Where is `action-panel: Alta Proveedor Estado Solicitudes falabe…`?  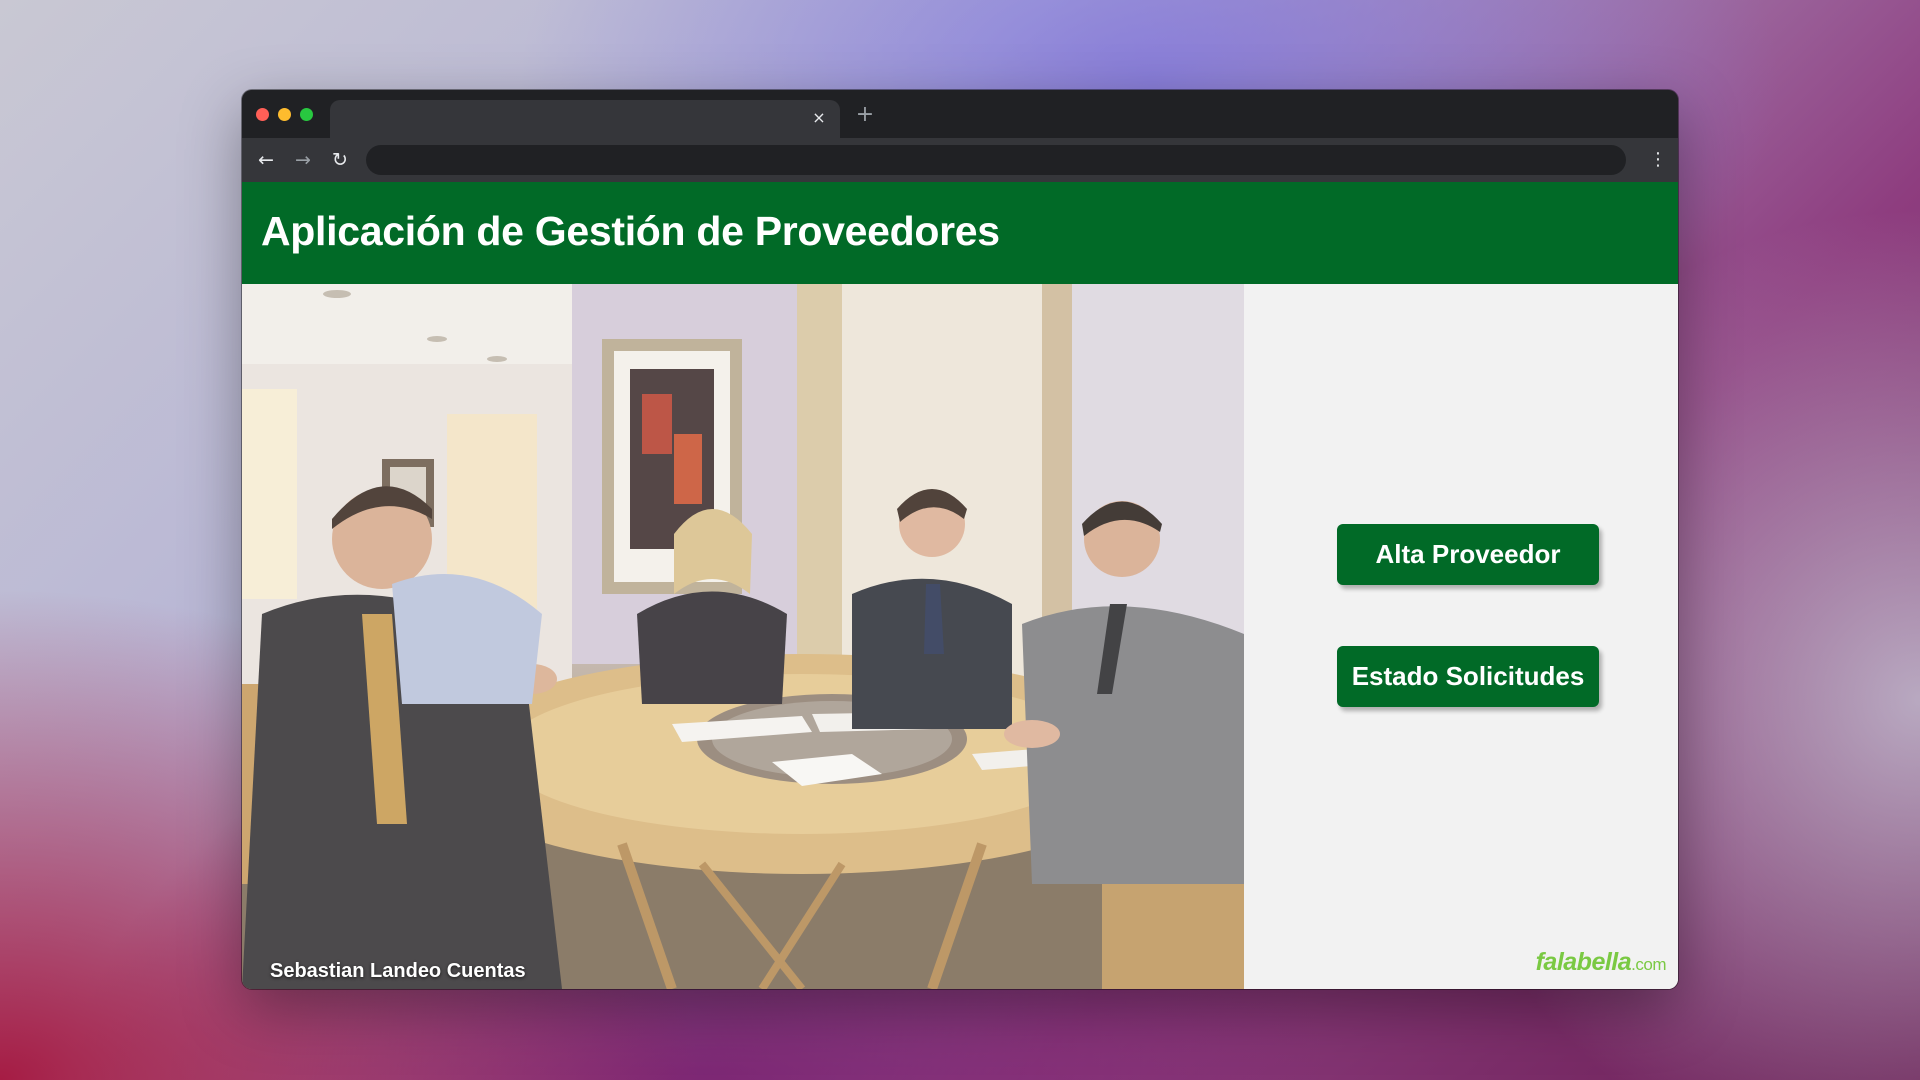 action-panel: Alta Proveedor Estado Solicitudes falabe… is located at coordinates (1461, 636).